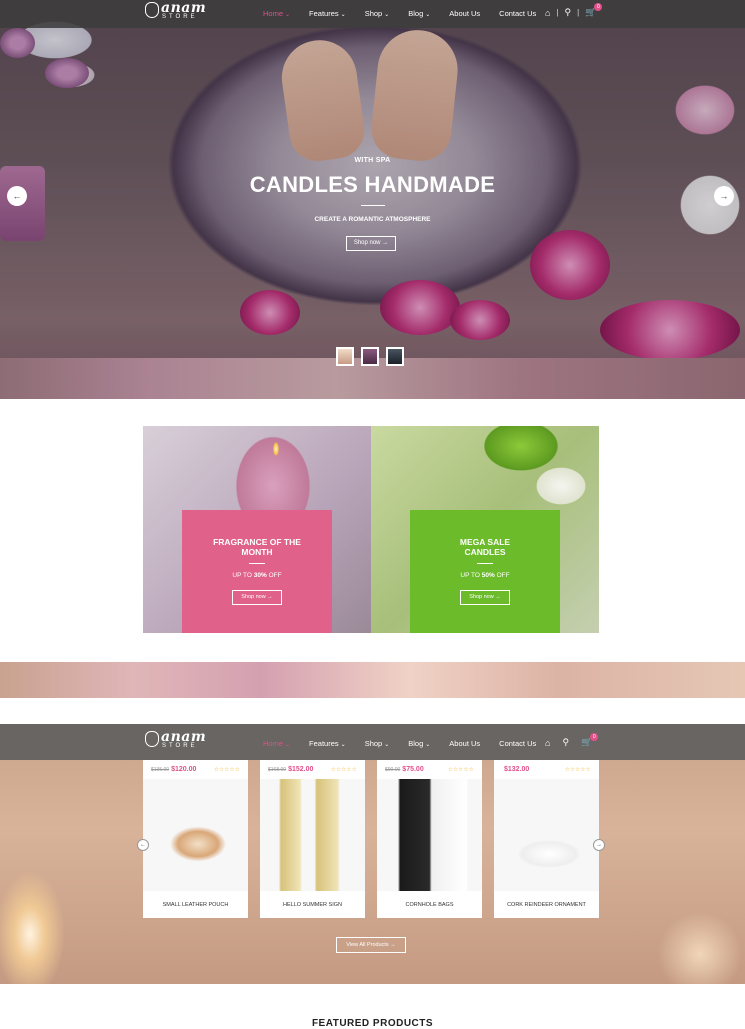 The image size is (745, 1029). I want to click on hero-next-arrow-icon: →, so click(724, 196).